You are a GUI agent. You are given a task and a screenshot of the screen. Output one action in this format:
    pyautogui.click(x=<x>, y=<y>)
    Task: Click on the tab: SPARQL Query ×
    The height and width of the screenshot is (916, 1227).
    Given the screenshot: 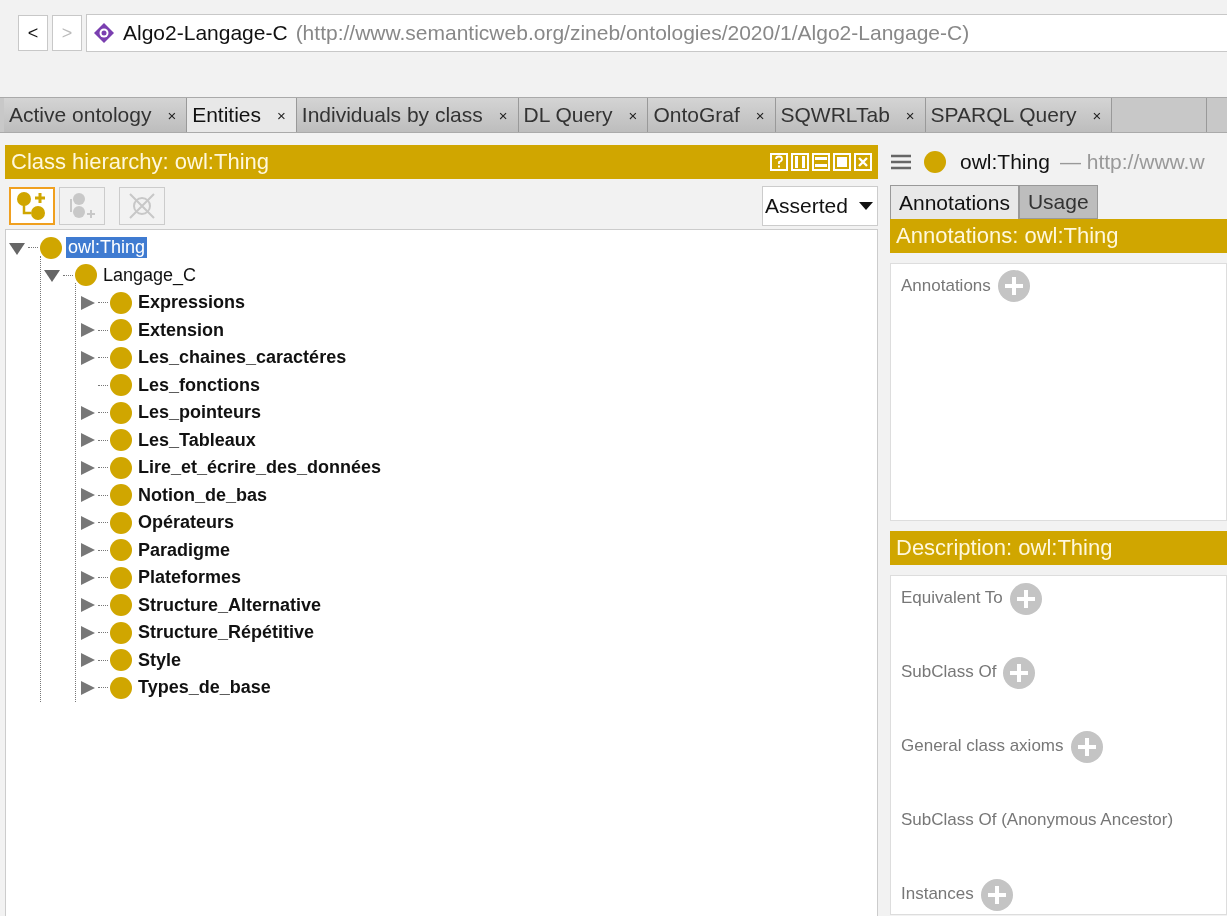 What is the action you would take?
    pyautogui.click(x=1019, y=115)
    